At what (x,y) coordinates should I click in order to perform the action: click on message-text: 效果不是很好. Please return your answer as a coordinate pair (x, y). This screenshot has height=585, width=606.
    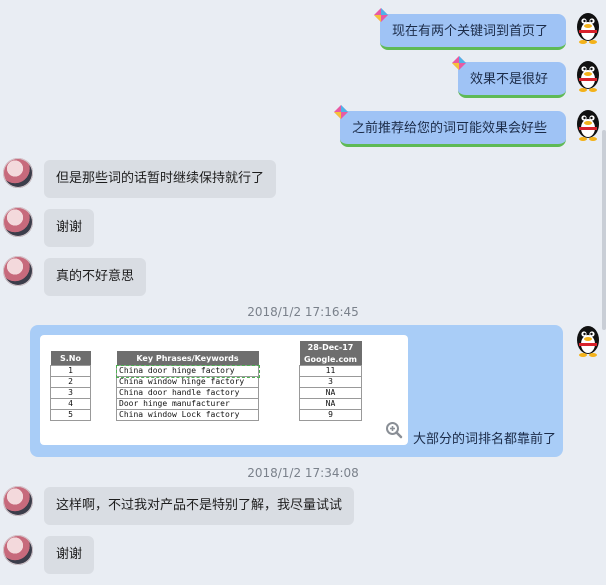
    Looking at the image, I should click on (509, 79).